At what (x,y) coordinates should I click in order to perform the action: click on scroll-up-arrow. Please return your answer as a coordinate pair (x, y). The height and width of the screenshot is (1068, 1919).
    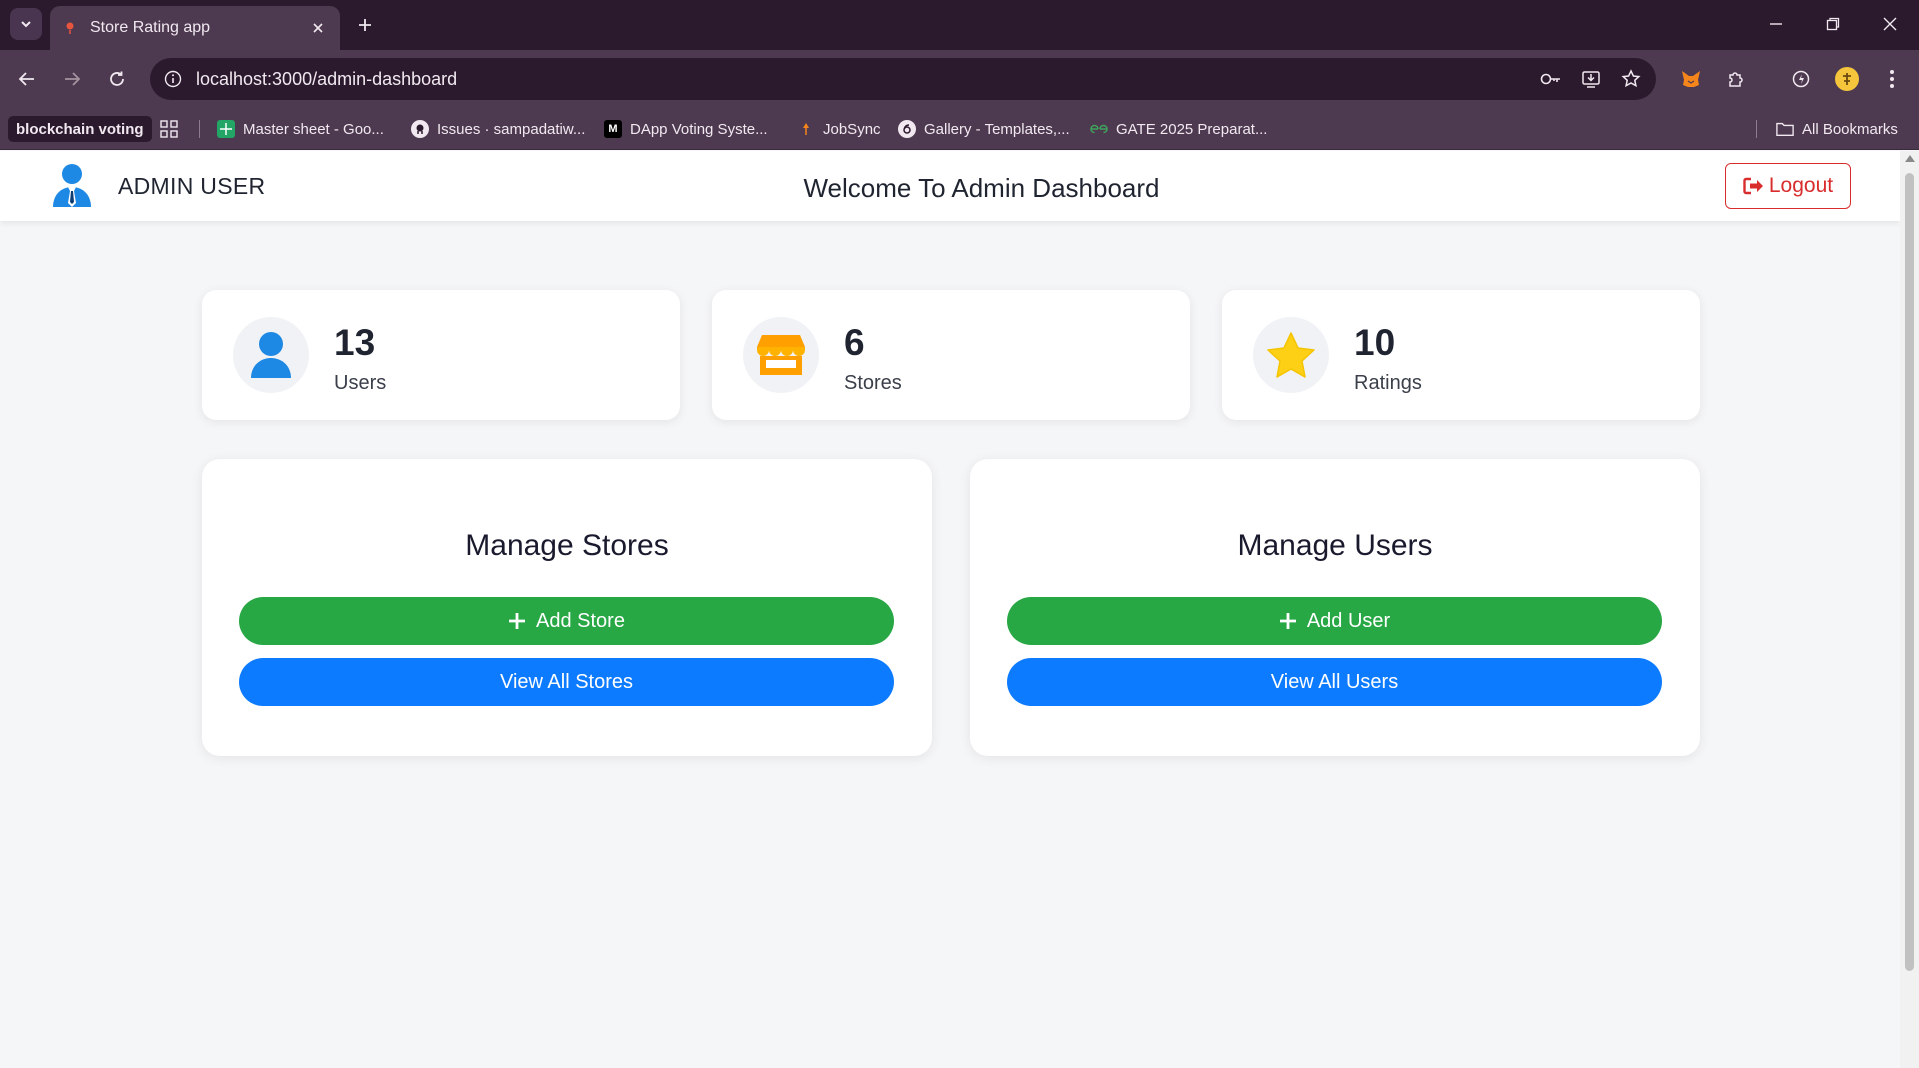
    Looking at the image, I should click on (1910, 158).